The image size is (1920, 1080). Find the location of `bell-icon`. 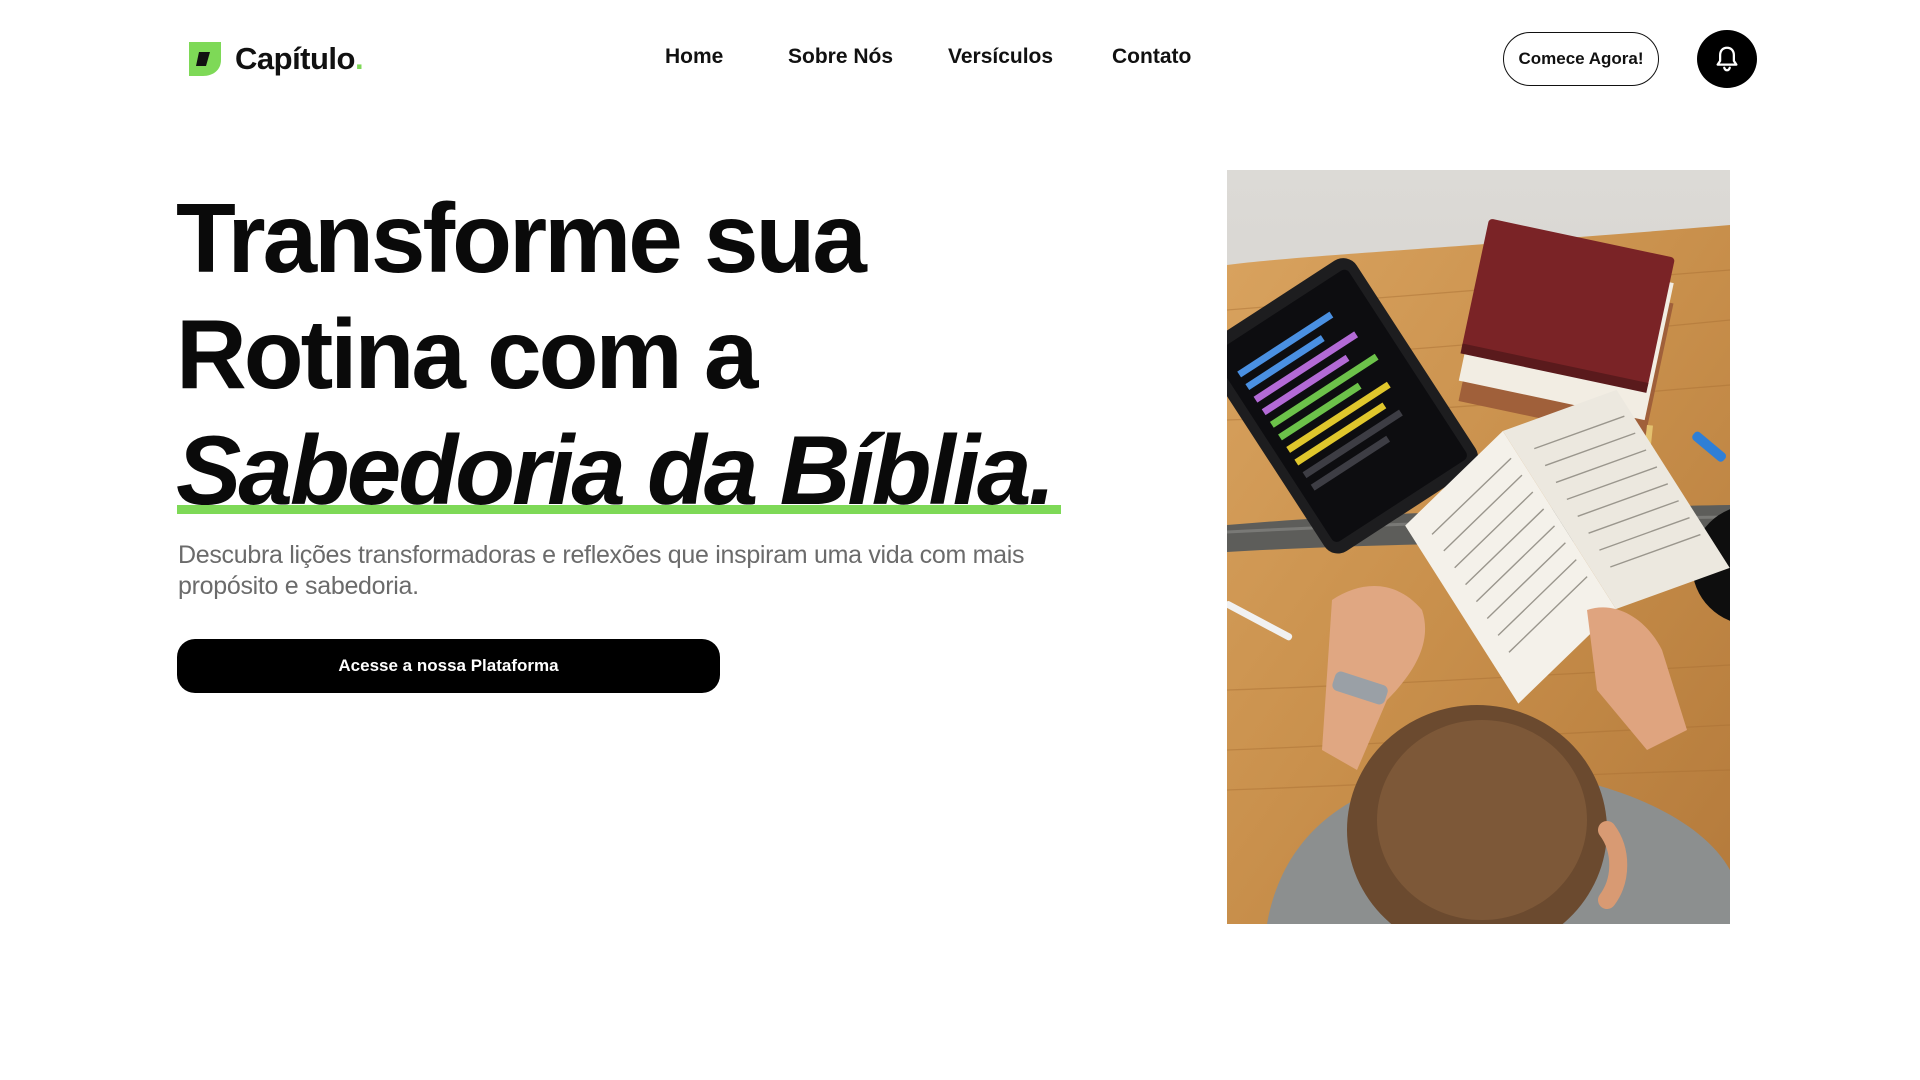

bell-icon is located at coordinates (1727, 59).